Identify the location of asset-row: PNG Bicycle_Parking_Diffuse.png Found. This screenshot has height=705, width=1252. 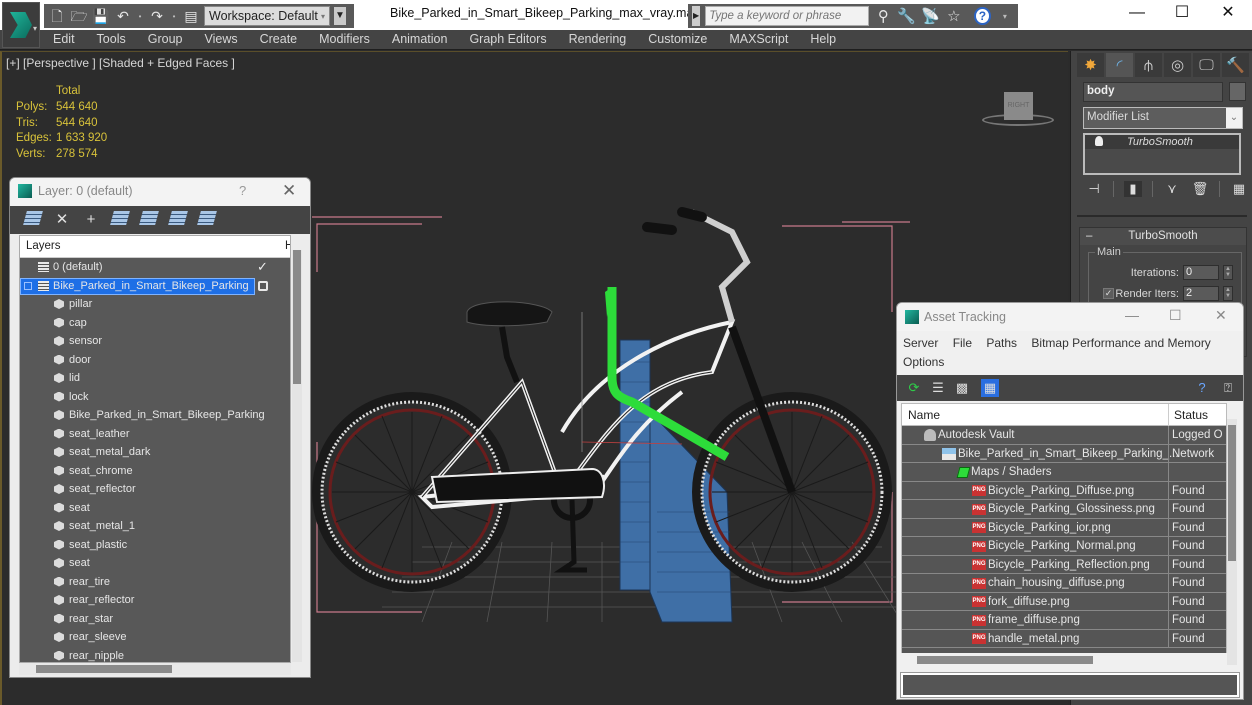
(1064, 490).